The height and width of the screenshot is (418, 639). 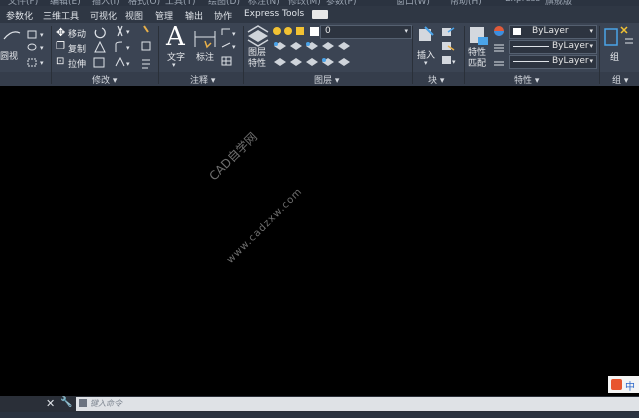 I want to click on tab-visualize: 可视化, so click(x=103, y=15).